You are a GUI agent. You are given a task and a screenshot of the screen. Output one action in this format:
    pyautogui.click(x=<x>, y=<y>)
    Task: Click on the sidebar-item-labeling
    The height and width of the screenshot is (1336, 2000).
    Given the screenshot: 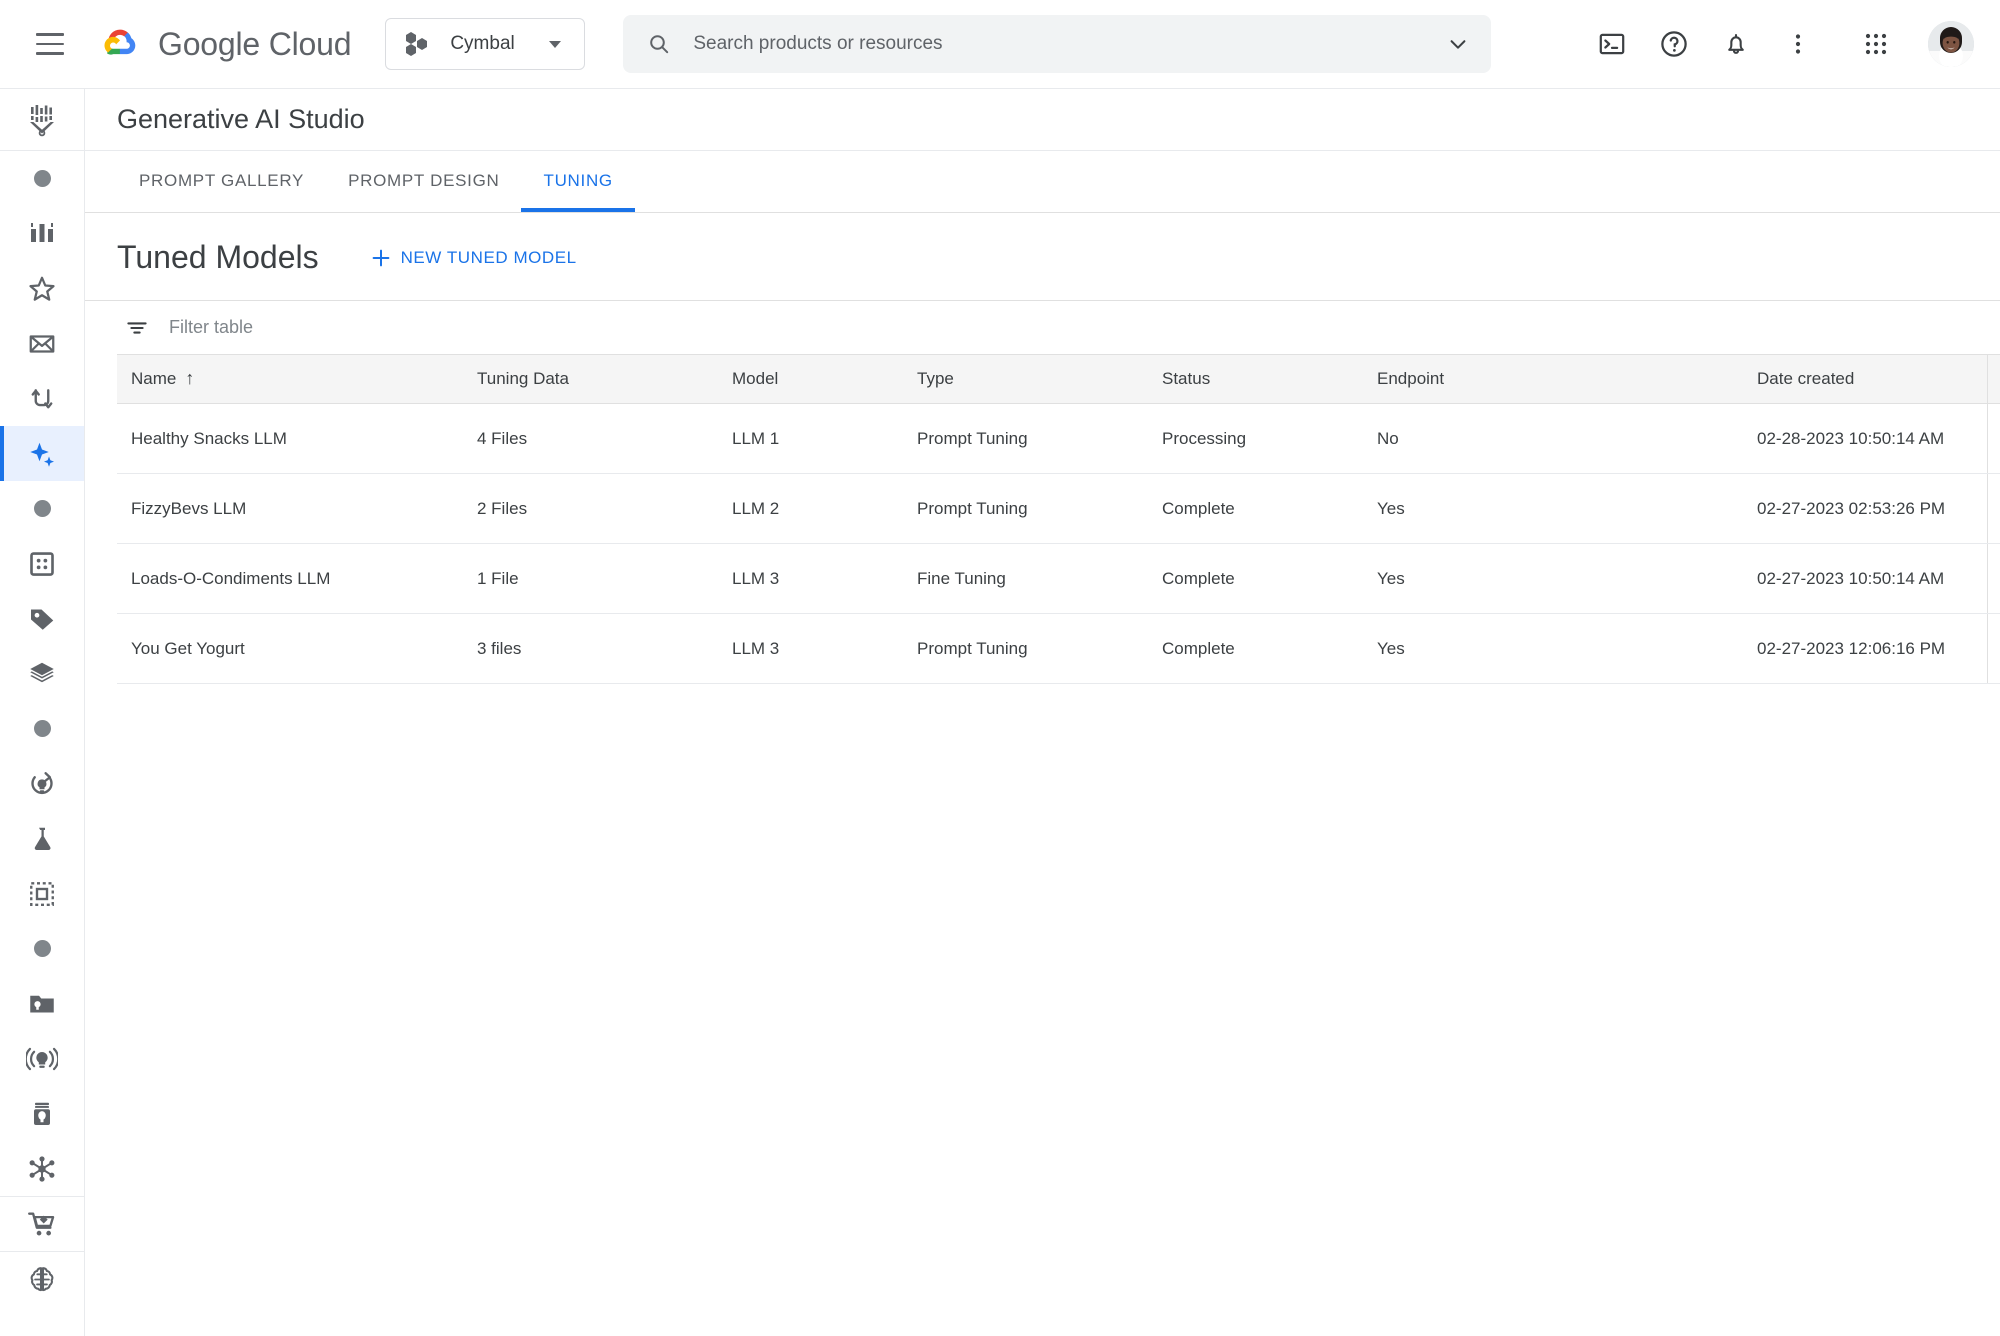 What is the action you would take?
    pyautogui.click(x=42, y=618)
    